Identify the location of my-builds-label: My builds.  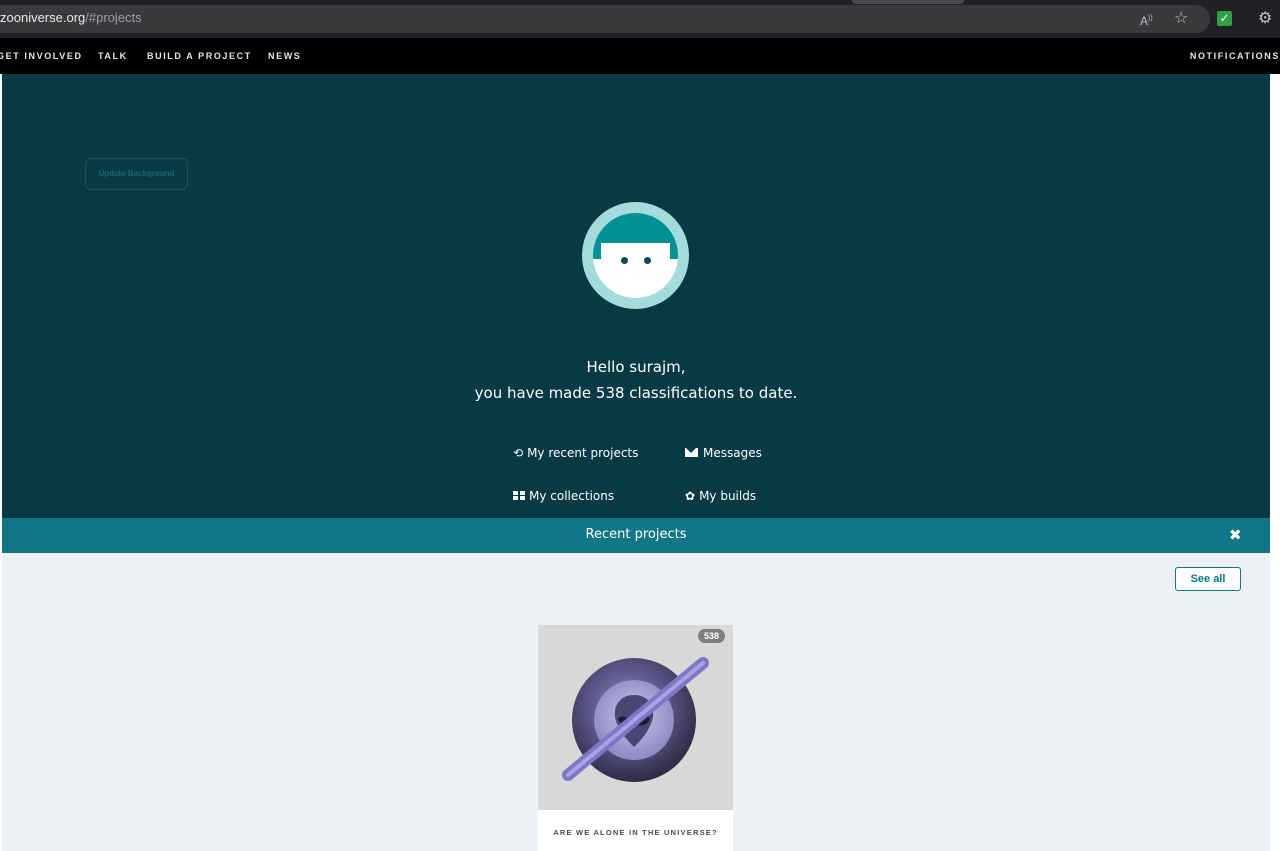
(728, 496).